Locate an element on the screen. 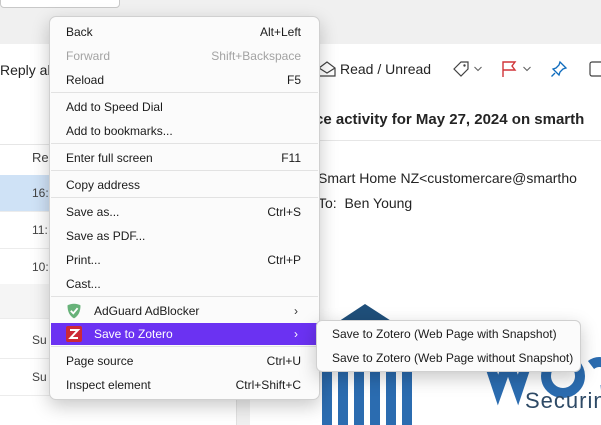 This screenshot has height=425, width=601. flag-dropdown is located at coordinates (516, 69).